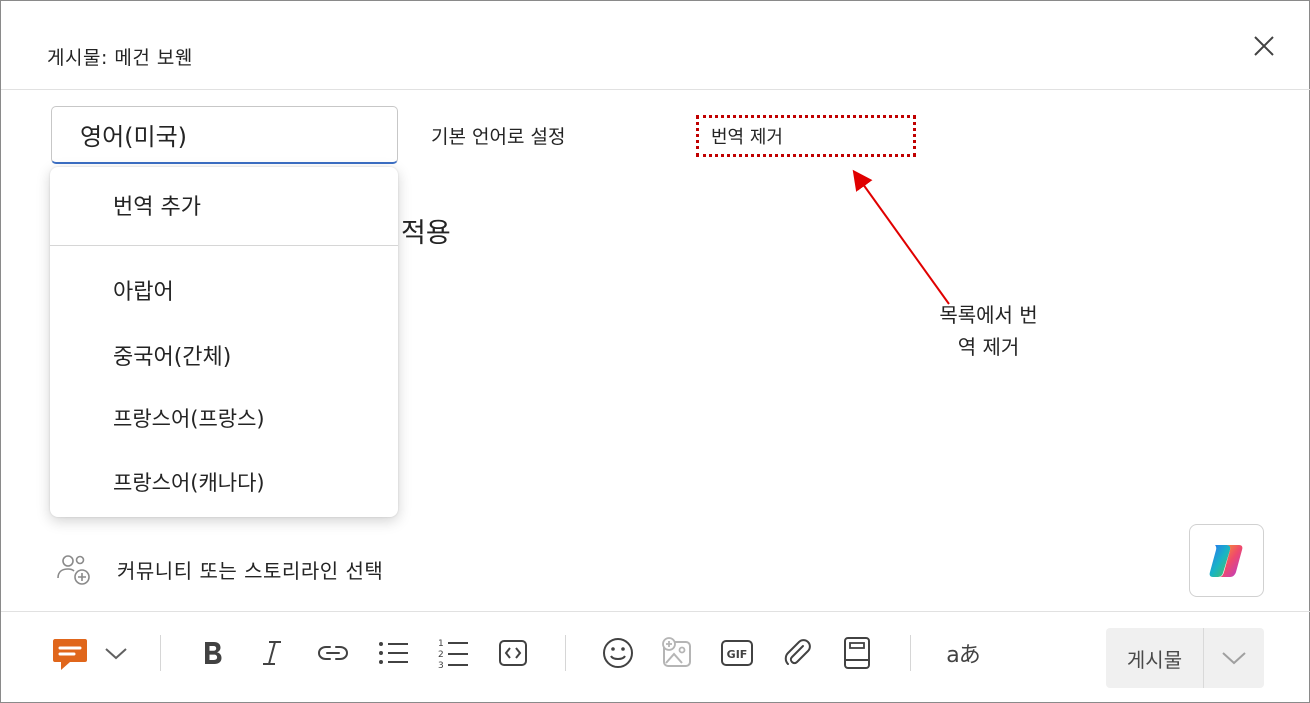  I want to click on svg-text: 2, so click(441, 655).